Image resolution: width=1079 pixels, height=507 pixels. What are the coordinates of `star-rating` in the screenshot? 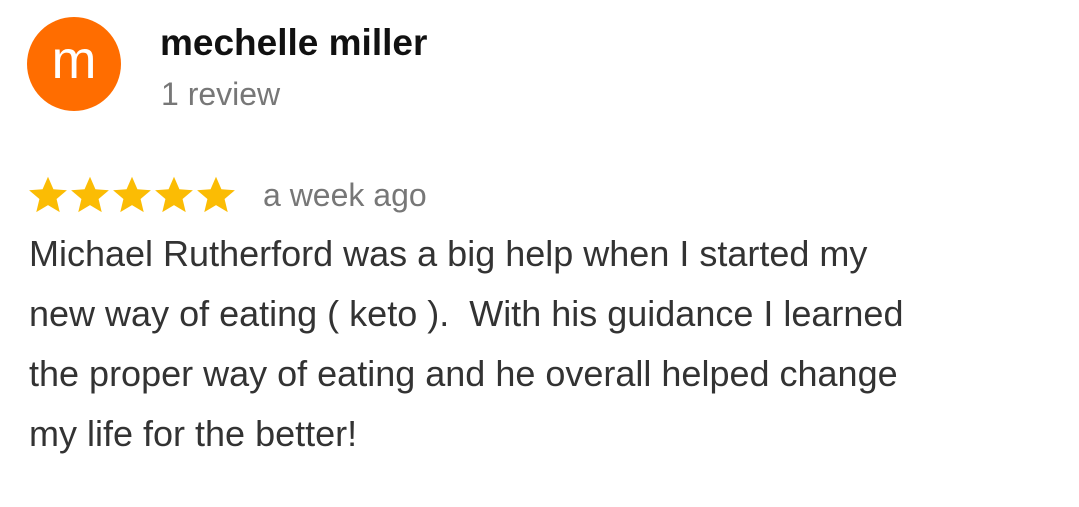 It's located at (132, 195).